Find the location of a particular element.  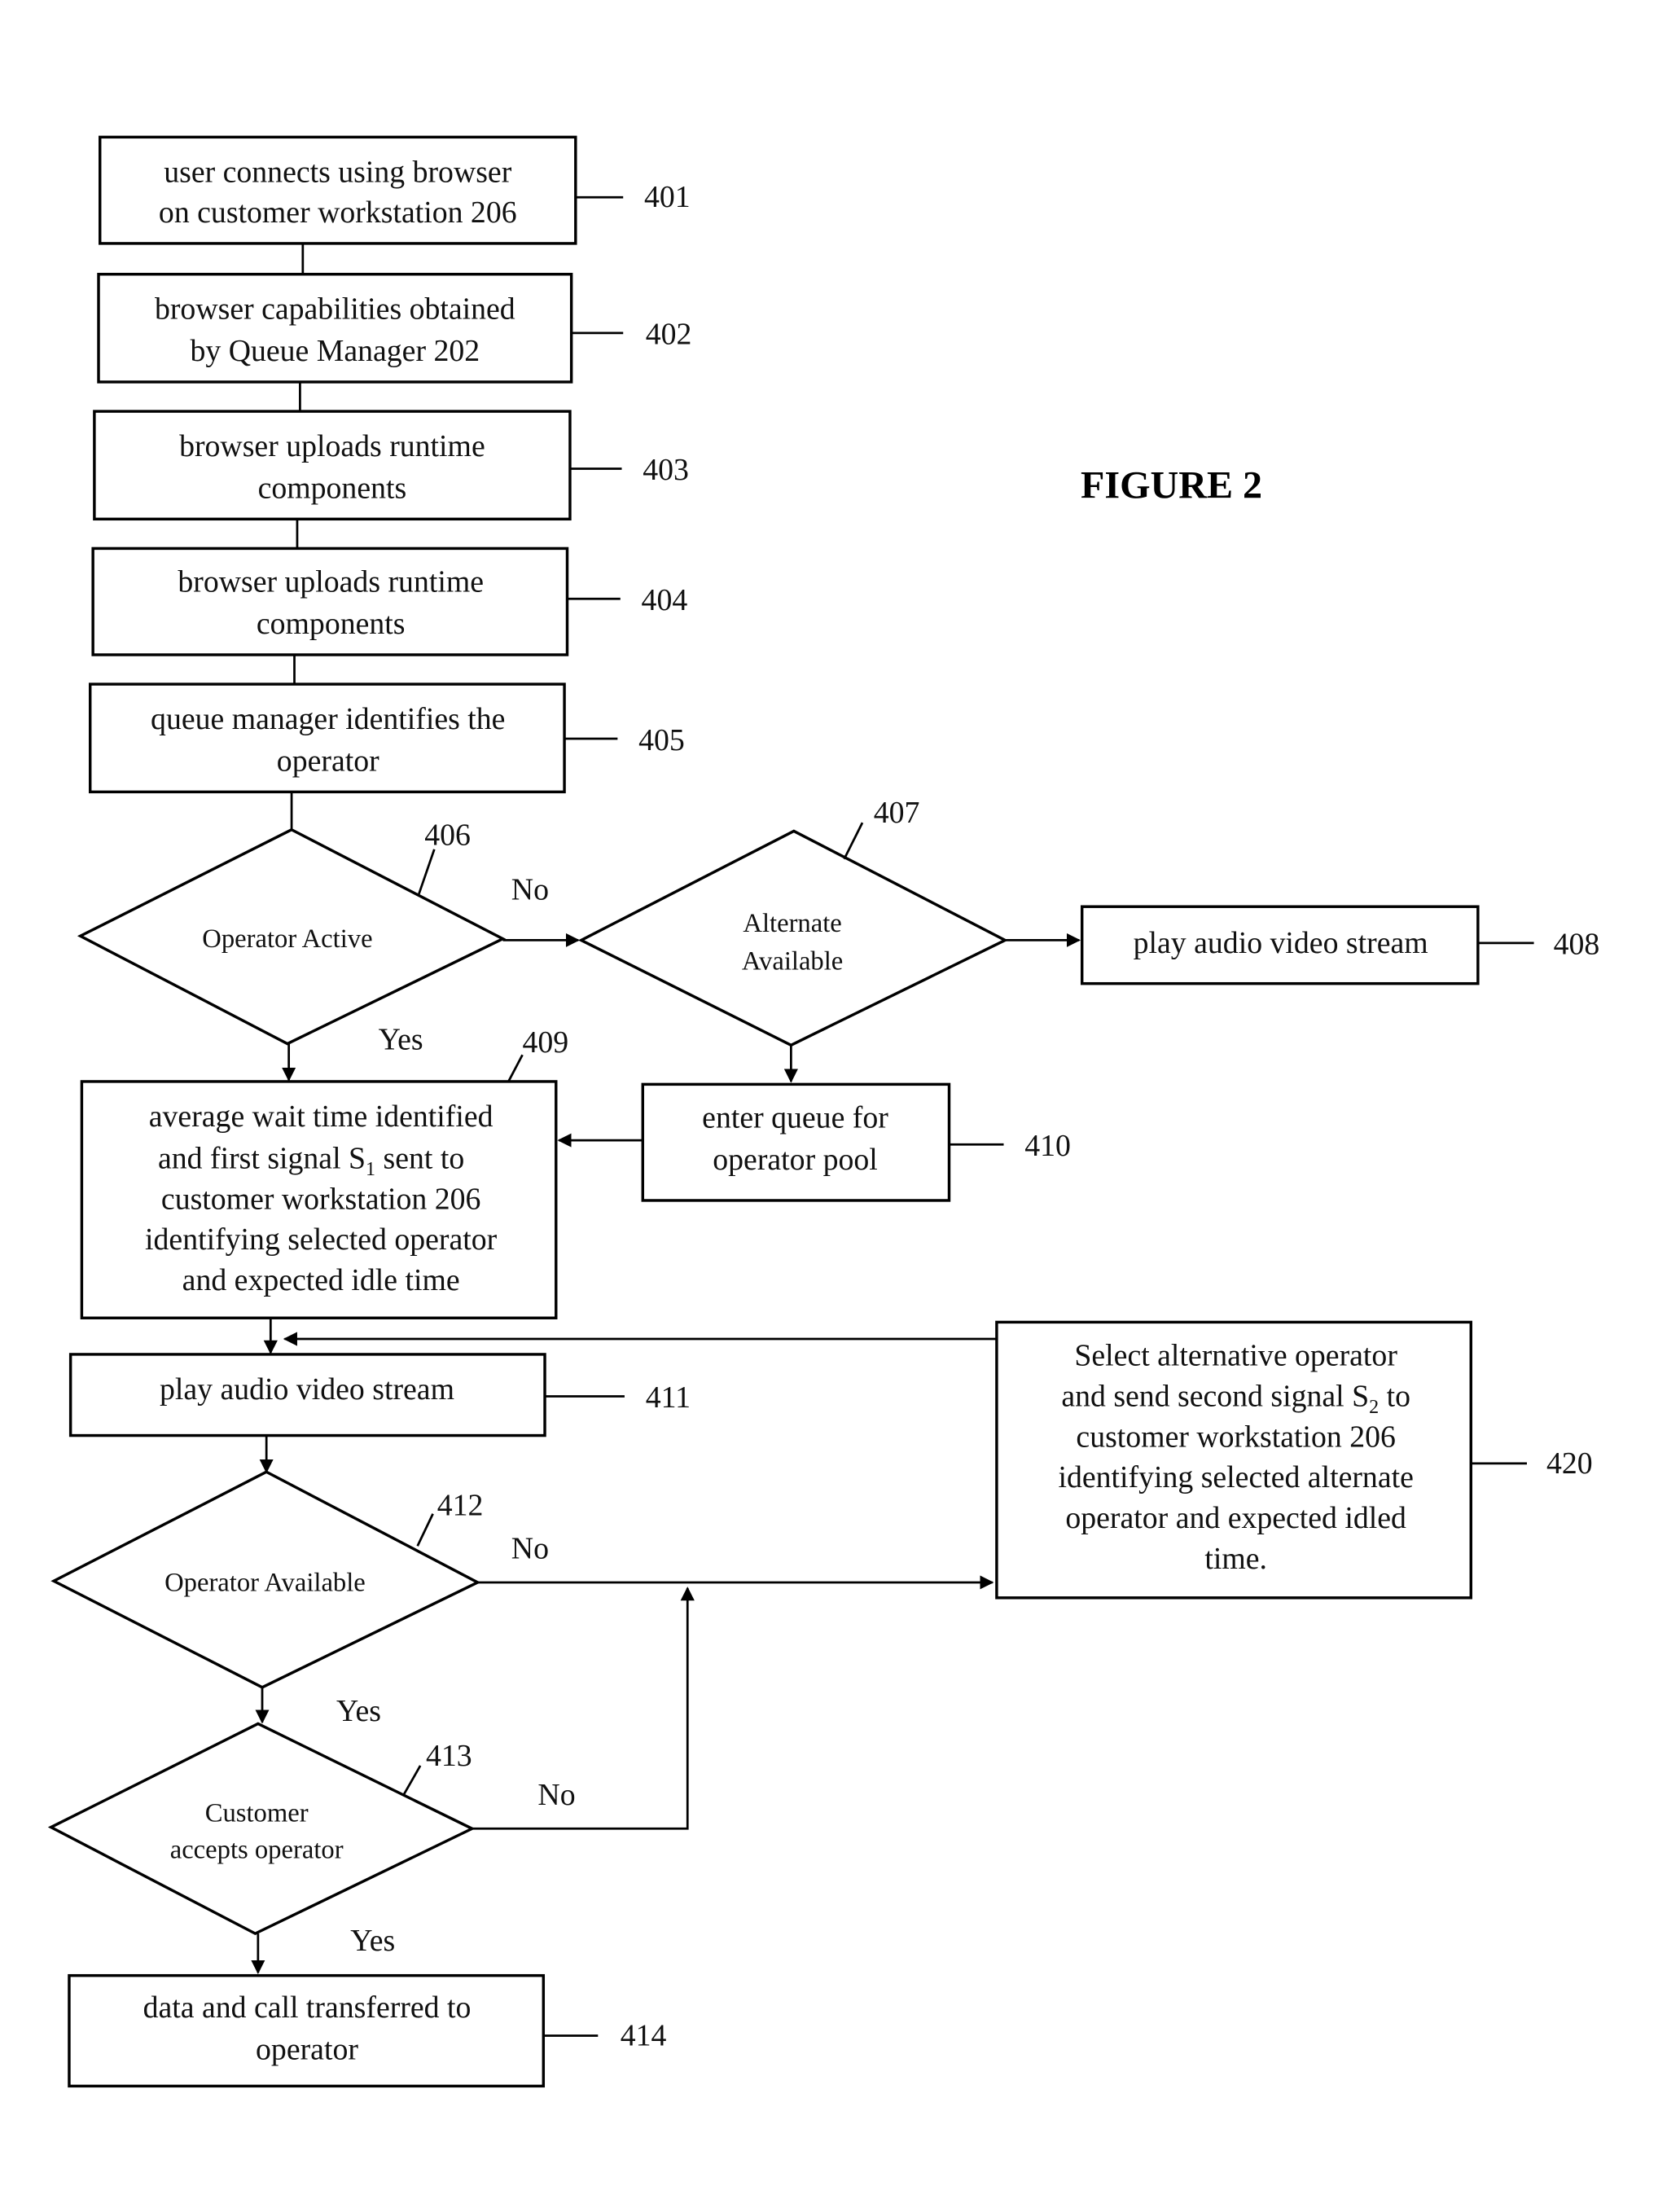

decision-text: Operator Active is located at coordinates (287, 939).